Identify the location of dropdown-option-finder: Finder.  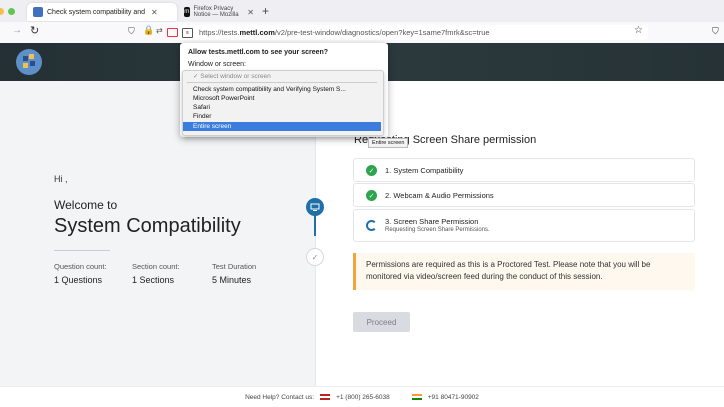
(282, 116).